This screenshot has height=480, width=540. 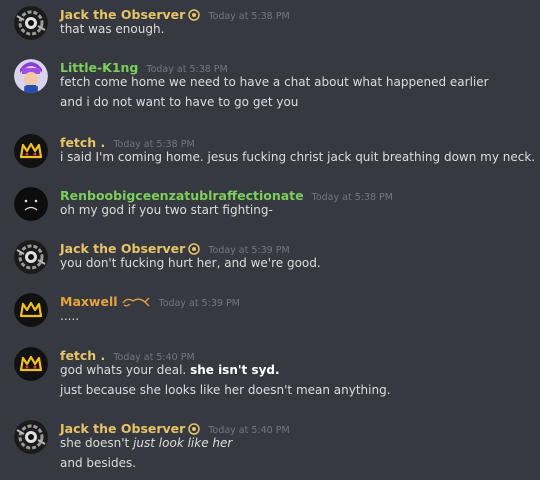 I want to click on message-text: god whats your deal. she isn't syd., so click(x=170, y=370).